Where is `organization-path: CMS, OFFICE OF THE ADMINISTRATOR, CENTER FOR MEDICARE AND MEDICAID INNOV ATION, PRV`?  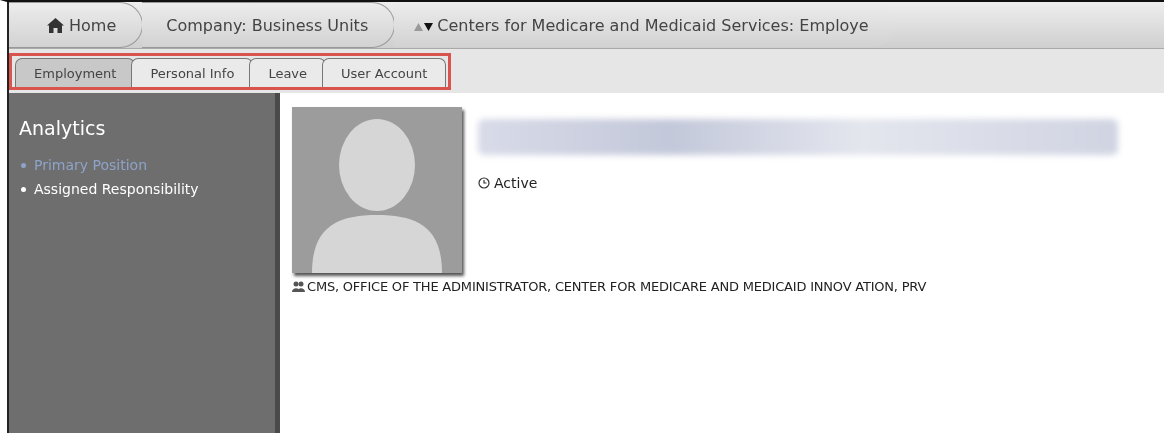
organization-path: CMS, OFFICE OF THE ADMINISTRATOR, CENTER FOR MEDICARE AND MEDICAID INNOV ATION, PRV is located at coordinates (617, 286).